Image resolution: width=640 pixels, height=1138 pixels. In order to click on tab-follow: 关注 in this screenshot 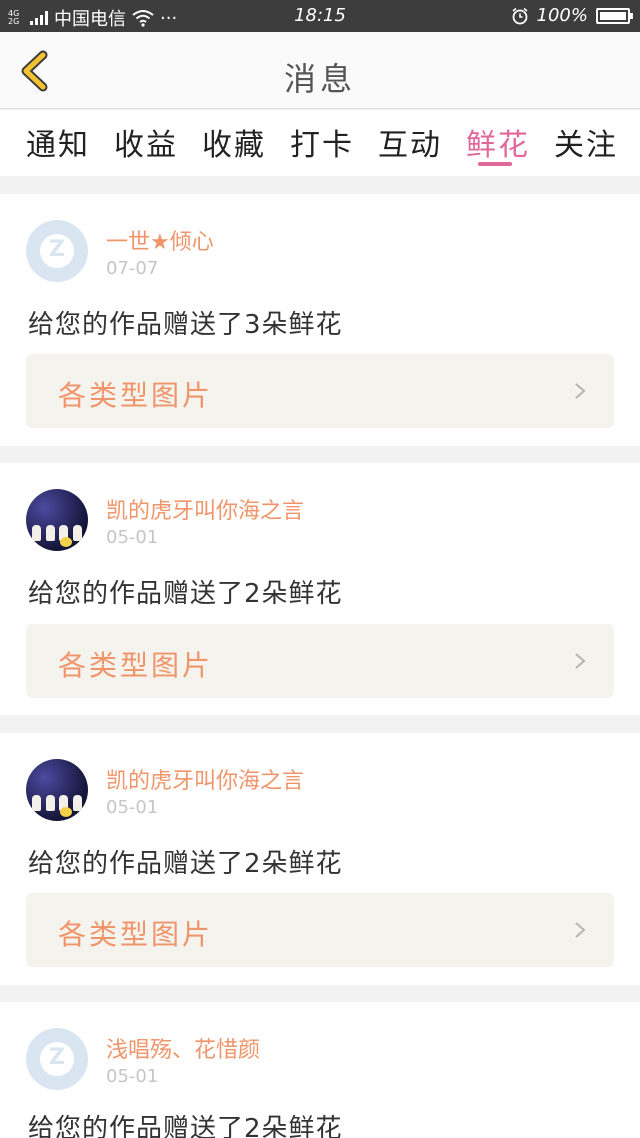, I will do `click(586, 142)`.